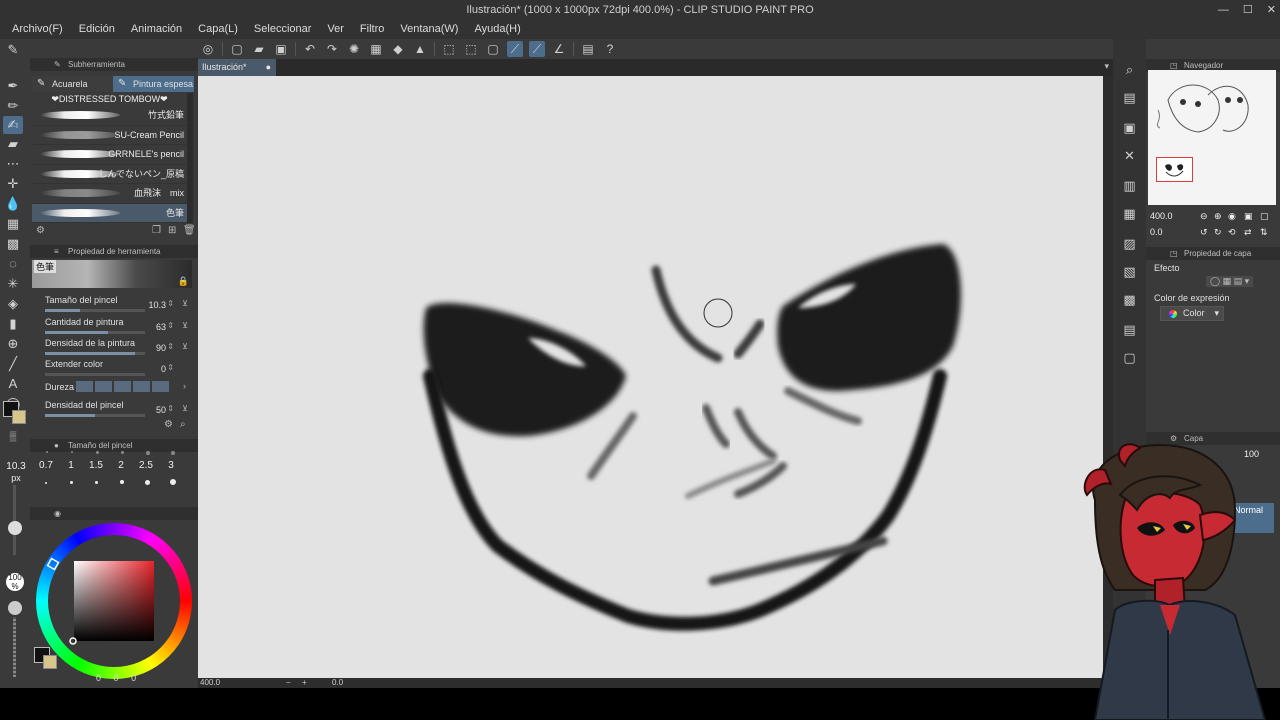 This screenshot has height=720, width=1280. What do you see at coordinates (13, 244) in the screenshot?
I see `grid-tool-icon: ▩` at bounding box center [13, 244].